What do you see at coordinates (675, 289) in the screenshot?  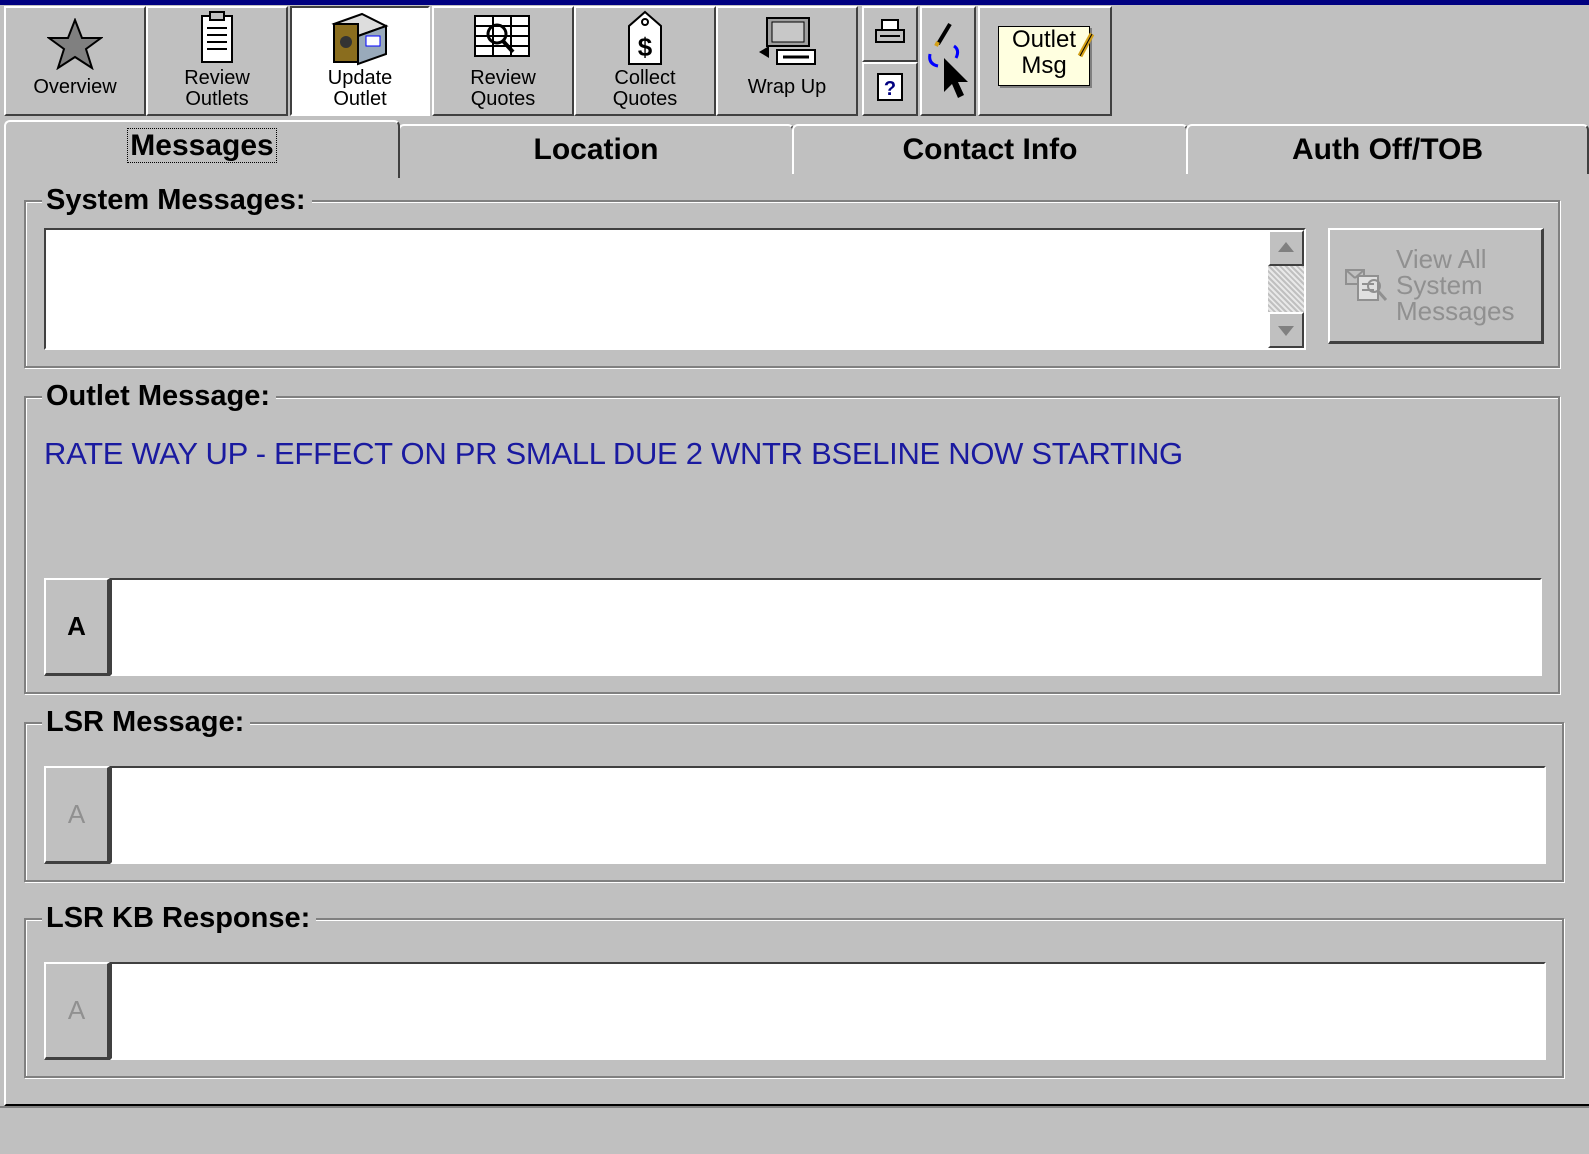 I see `system-messages-list` at bounding box center [675, 289].